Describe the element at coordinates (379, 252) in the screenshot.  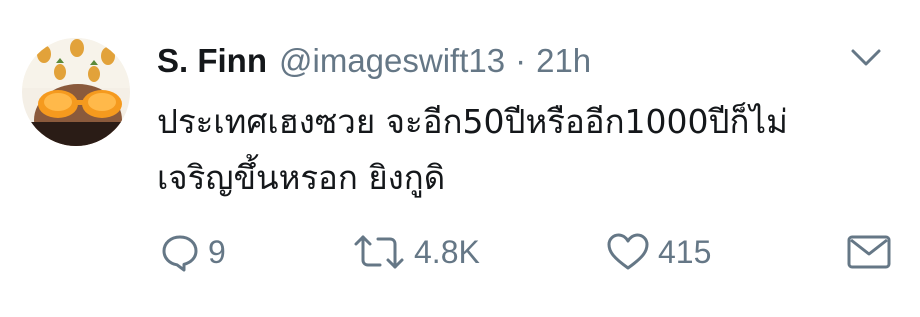
I see `retweet-icon` at that location.